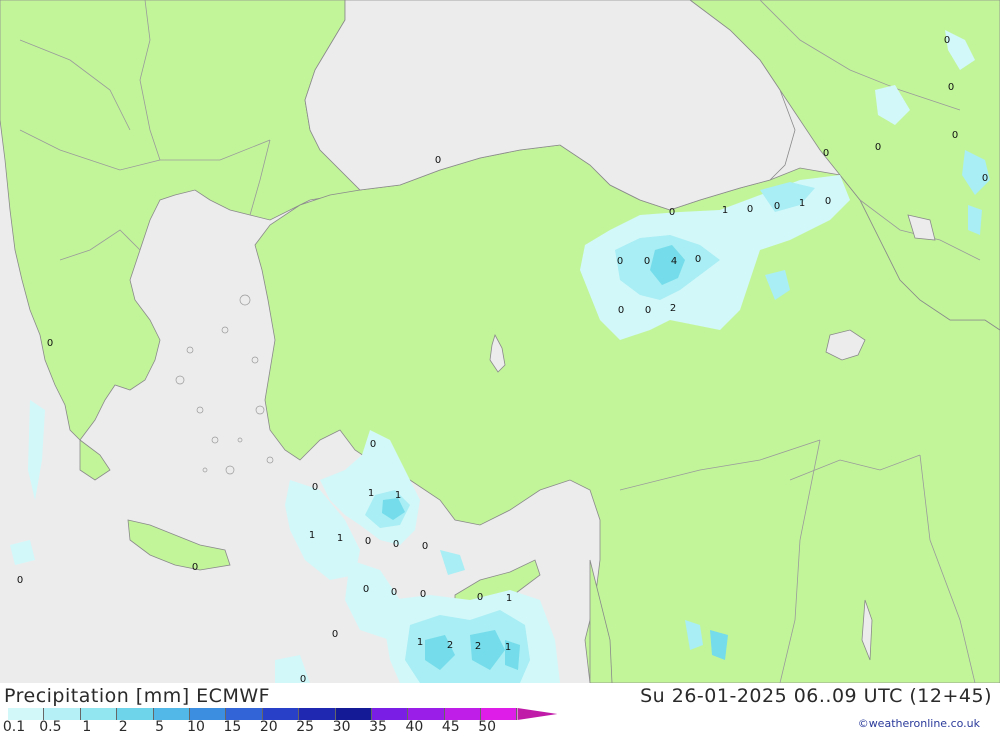 The height and width of the screenshot is (735, 1000). What do you see at coordinates (537, 714) in the screenshot?
I see `scale-swatch` at bounding box center [537, 714].